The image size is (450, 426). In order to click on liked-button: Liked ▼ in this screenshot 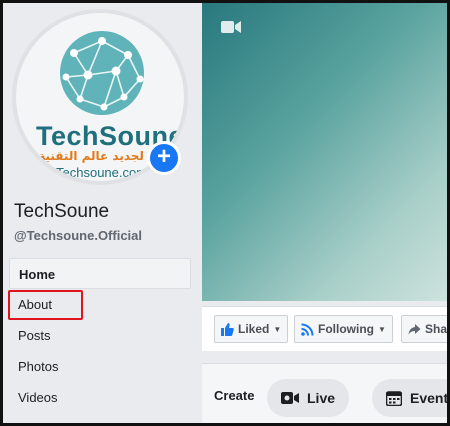, I will do `click(251, 329)`.